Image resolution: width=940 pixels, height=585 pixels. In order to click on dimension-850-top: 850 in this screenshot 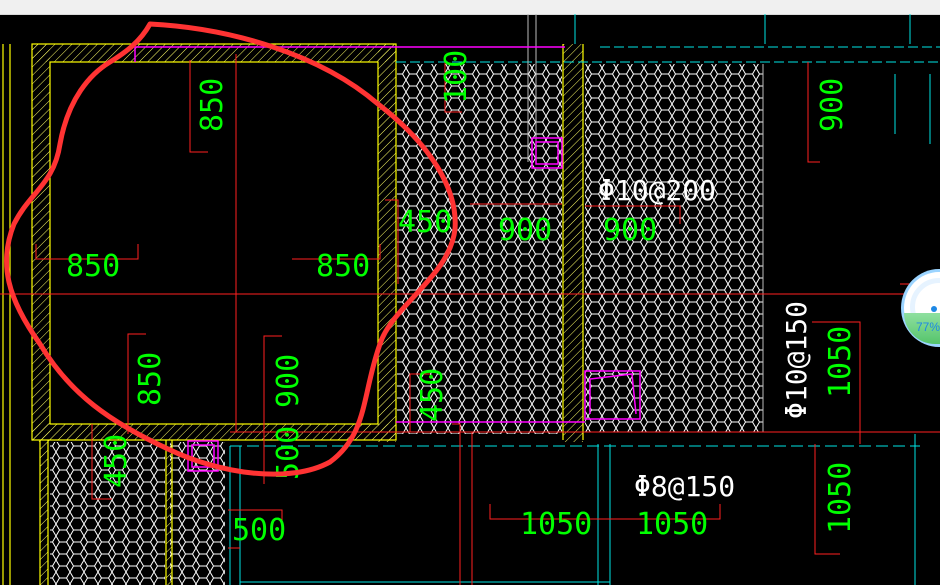, I will do `click(212, 105)`.